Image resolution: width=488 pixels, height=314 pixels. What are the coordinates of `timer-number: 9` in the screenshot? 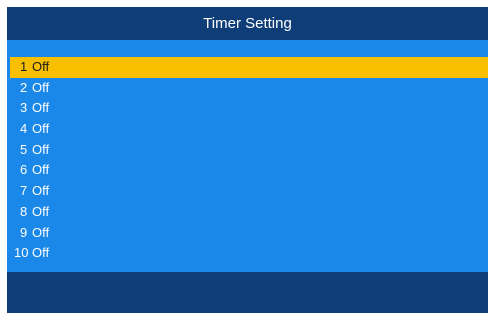 It's located at (24, 232).